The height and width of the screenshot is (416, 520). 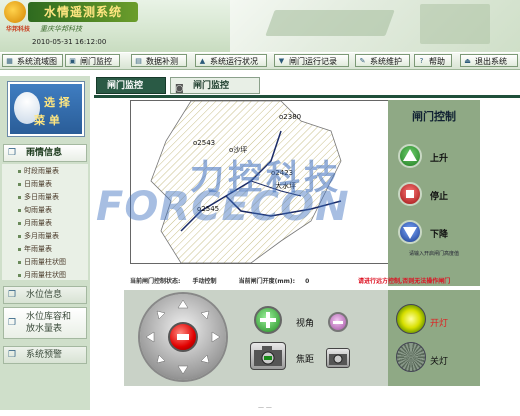 What do you see at coordinates (155, 281) in the screenshot?
I see `control-mode-label: 当前闸门控制状态:` at bounding box center [155, 281].